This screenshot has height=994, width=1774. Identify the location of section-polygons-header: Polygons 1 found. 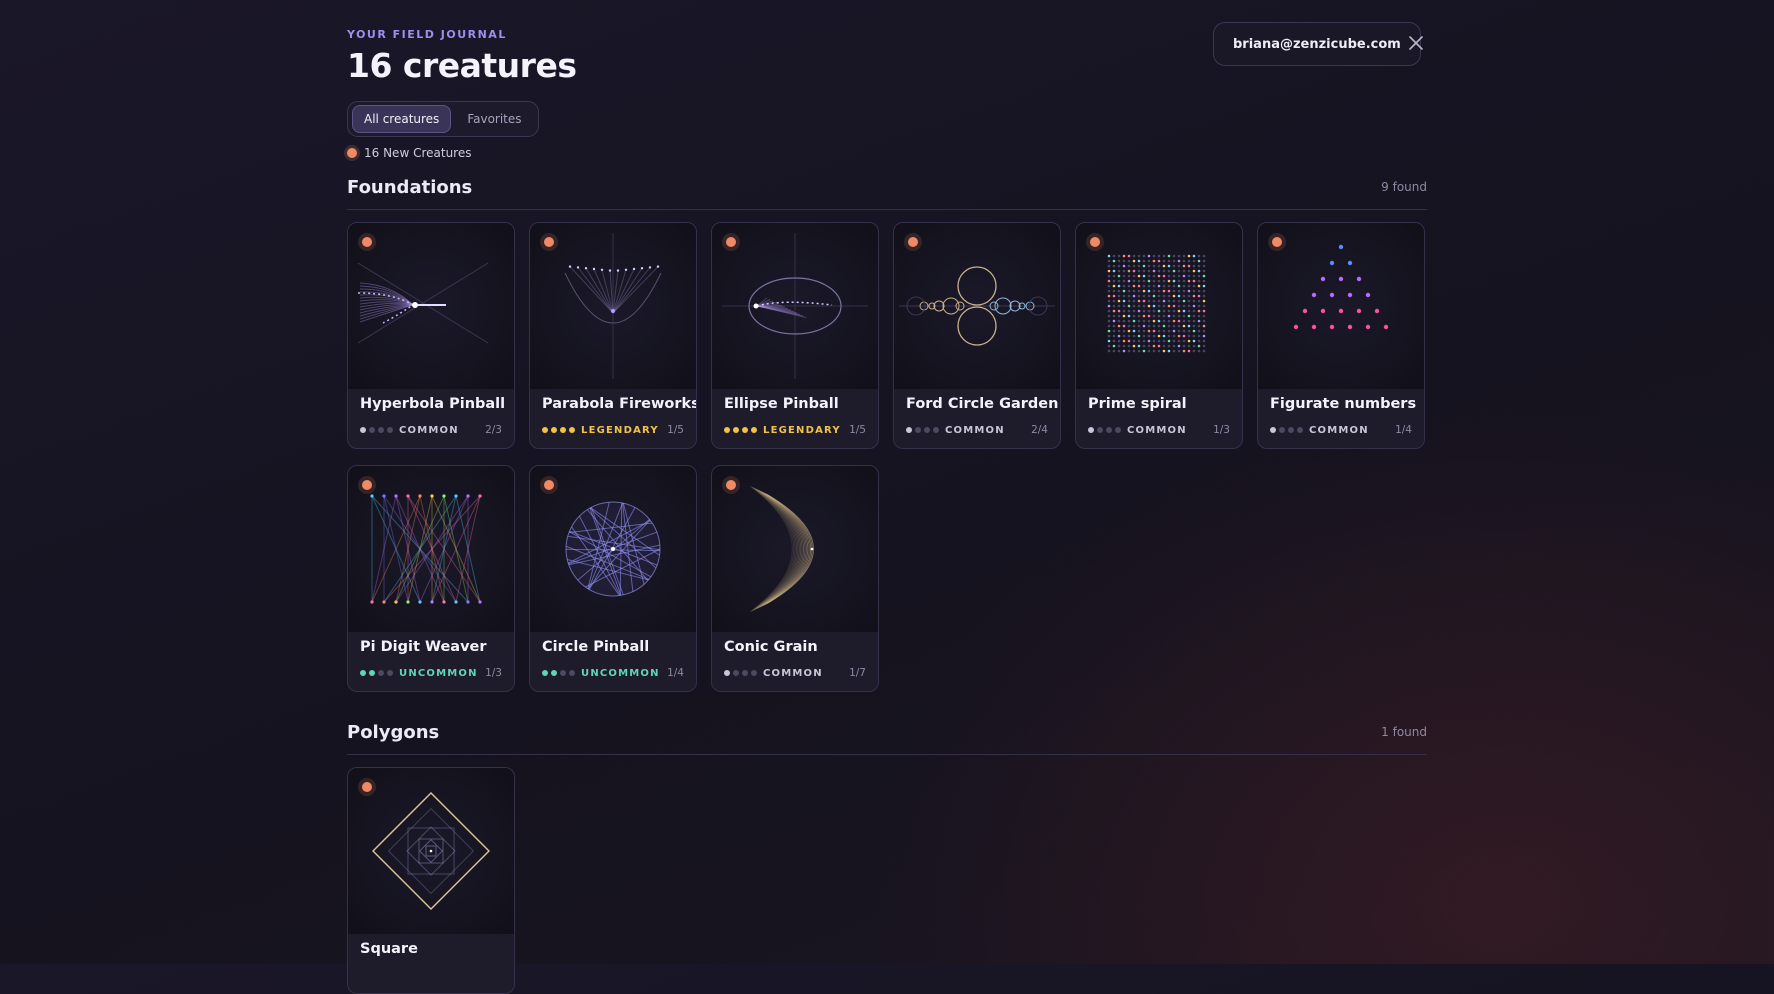
(887, 738).